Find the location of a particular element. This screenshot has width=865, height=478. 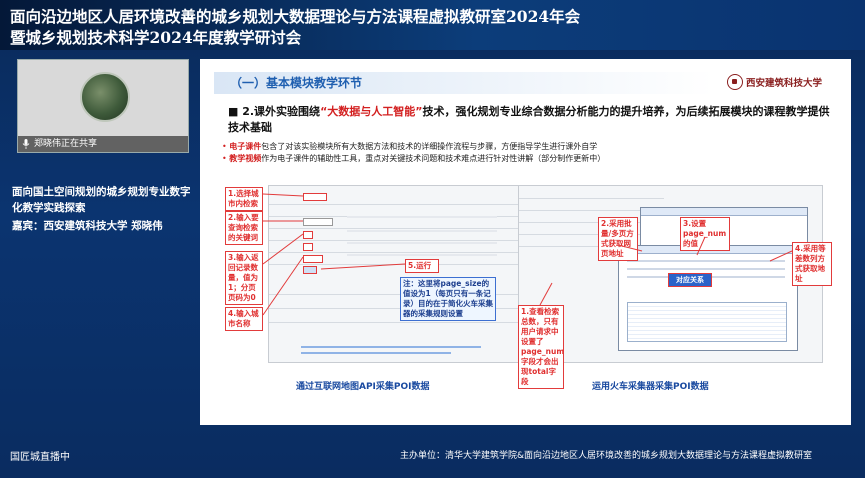

guest-line: 嘉宾：西安建筑科技大学 郑晓伟 is located at coordinates (87, 226).